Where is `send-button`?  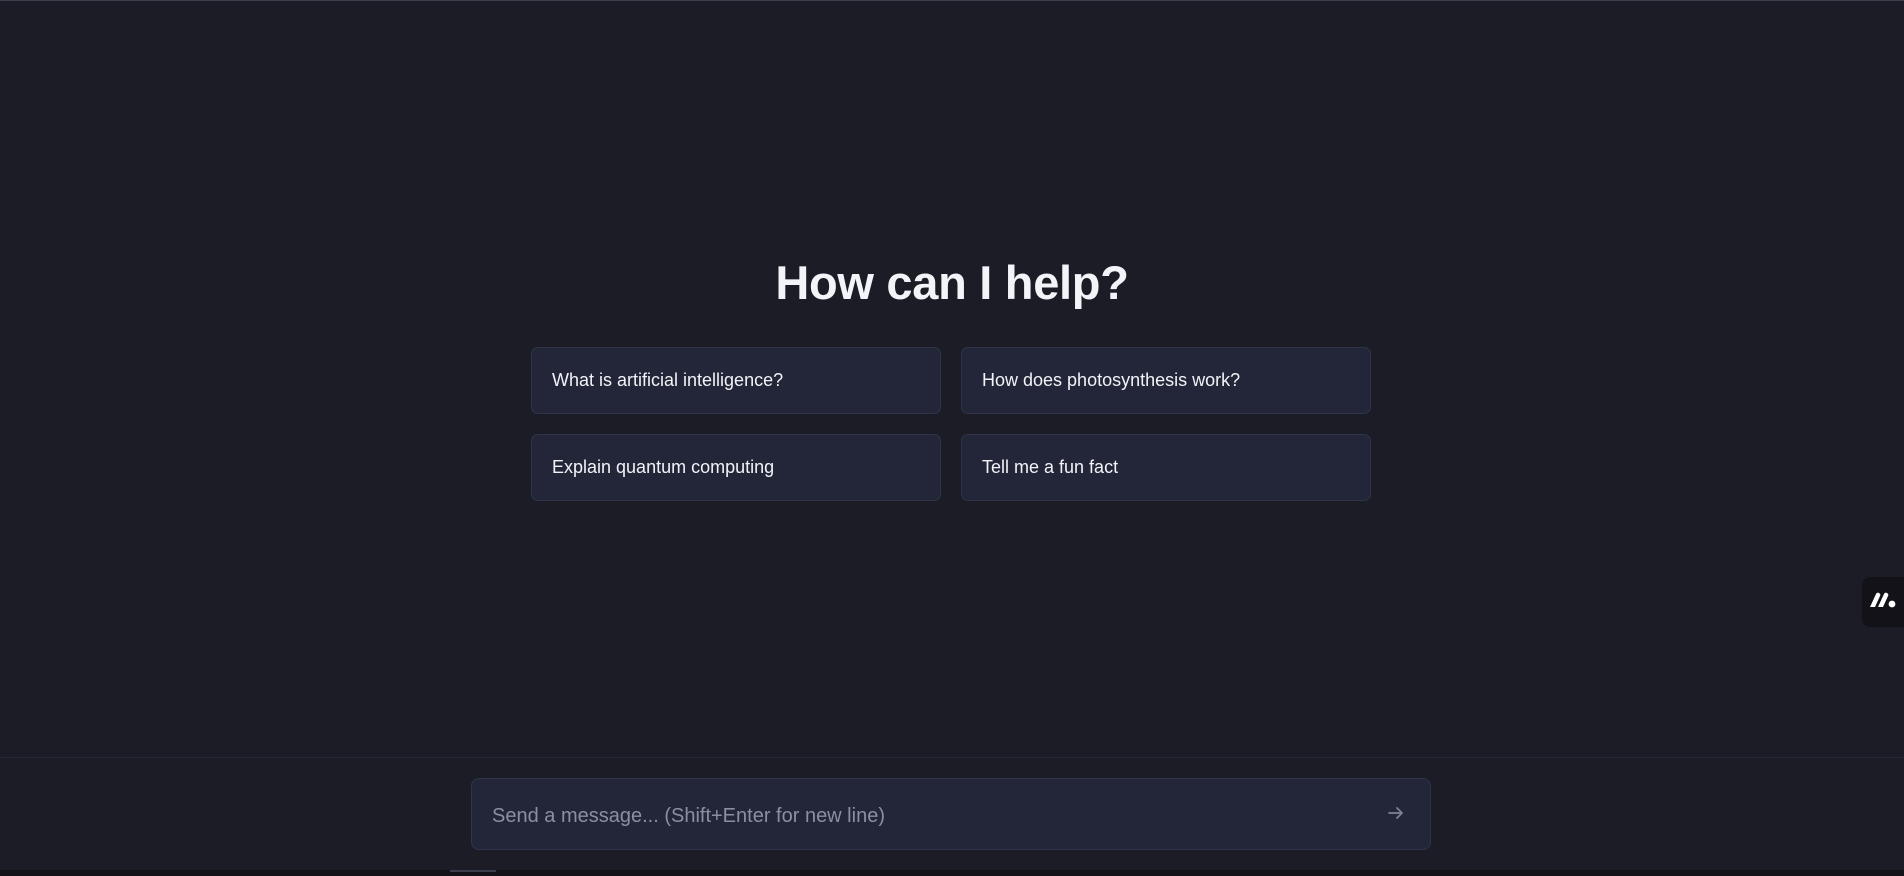 send-button is located at coordinates (1396, 815).